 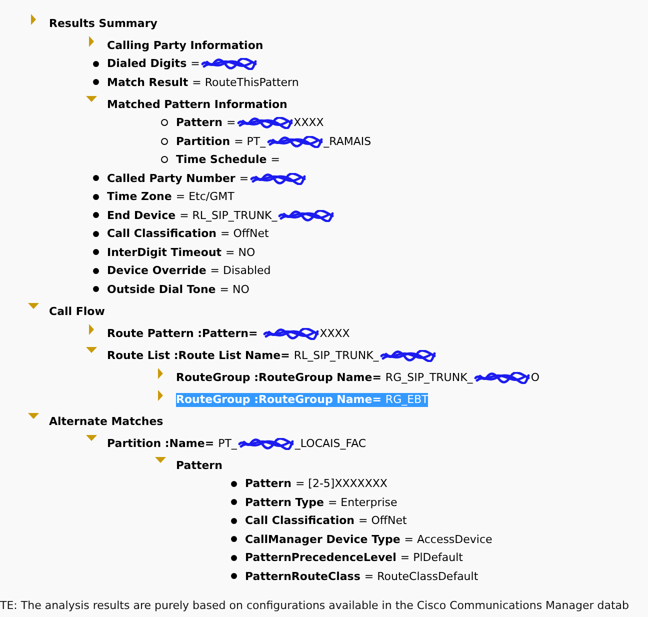 What do you see at coordinates (201, 465) in the screenshot?
I see `tree-node-label: Pattern` at bounding box center [201, 465].